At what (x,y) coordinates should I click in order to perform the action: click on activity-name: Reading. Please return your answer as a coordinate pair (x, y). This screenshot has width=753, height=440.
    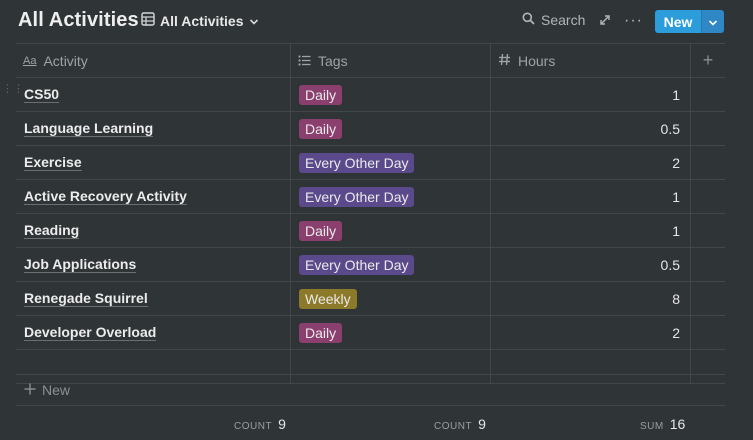
    Looking at the image, I should click on (52, 230).